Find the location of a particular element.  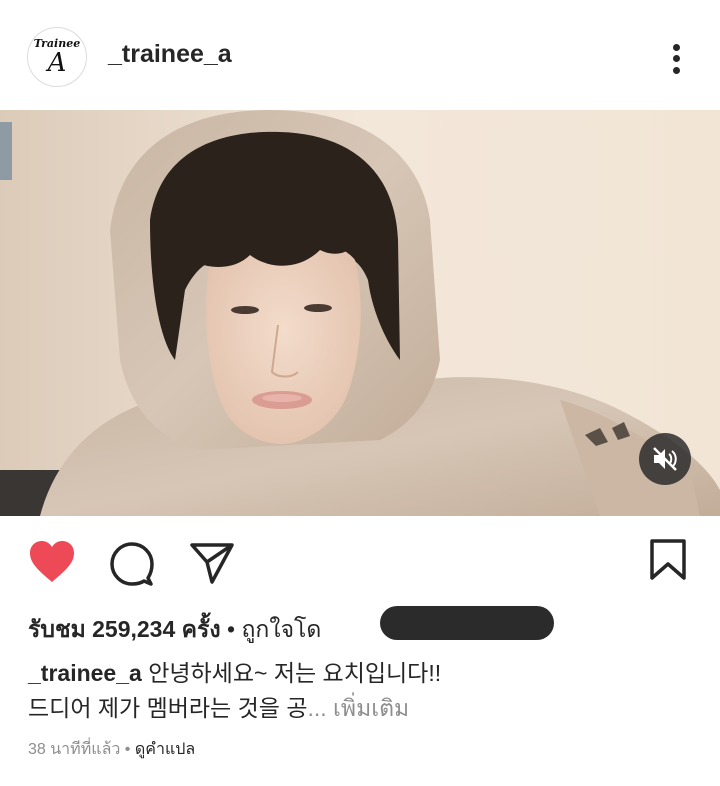

caption: _trainee_a 안녕하세요~ 저는 요치입니다!! is located at coordinates (234, 671).